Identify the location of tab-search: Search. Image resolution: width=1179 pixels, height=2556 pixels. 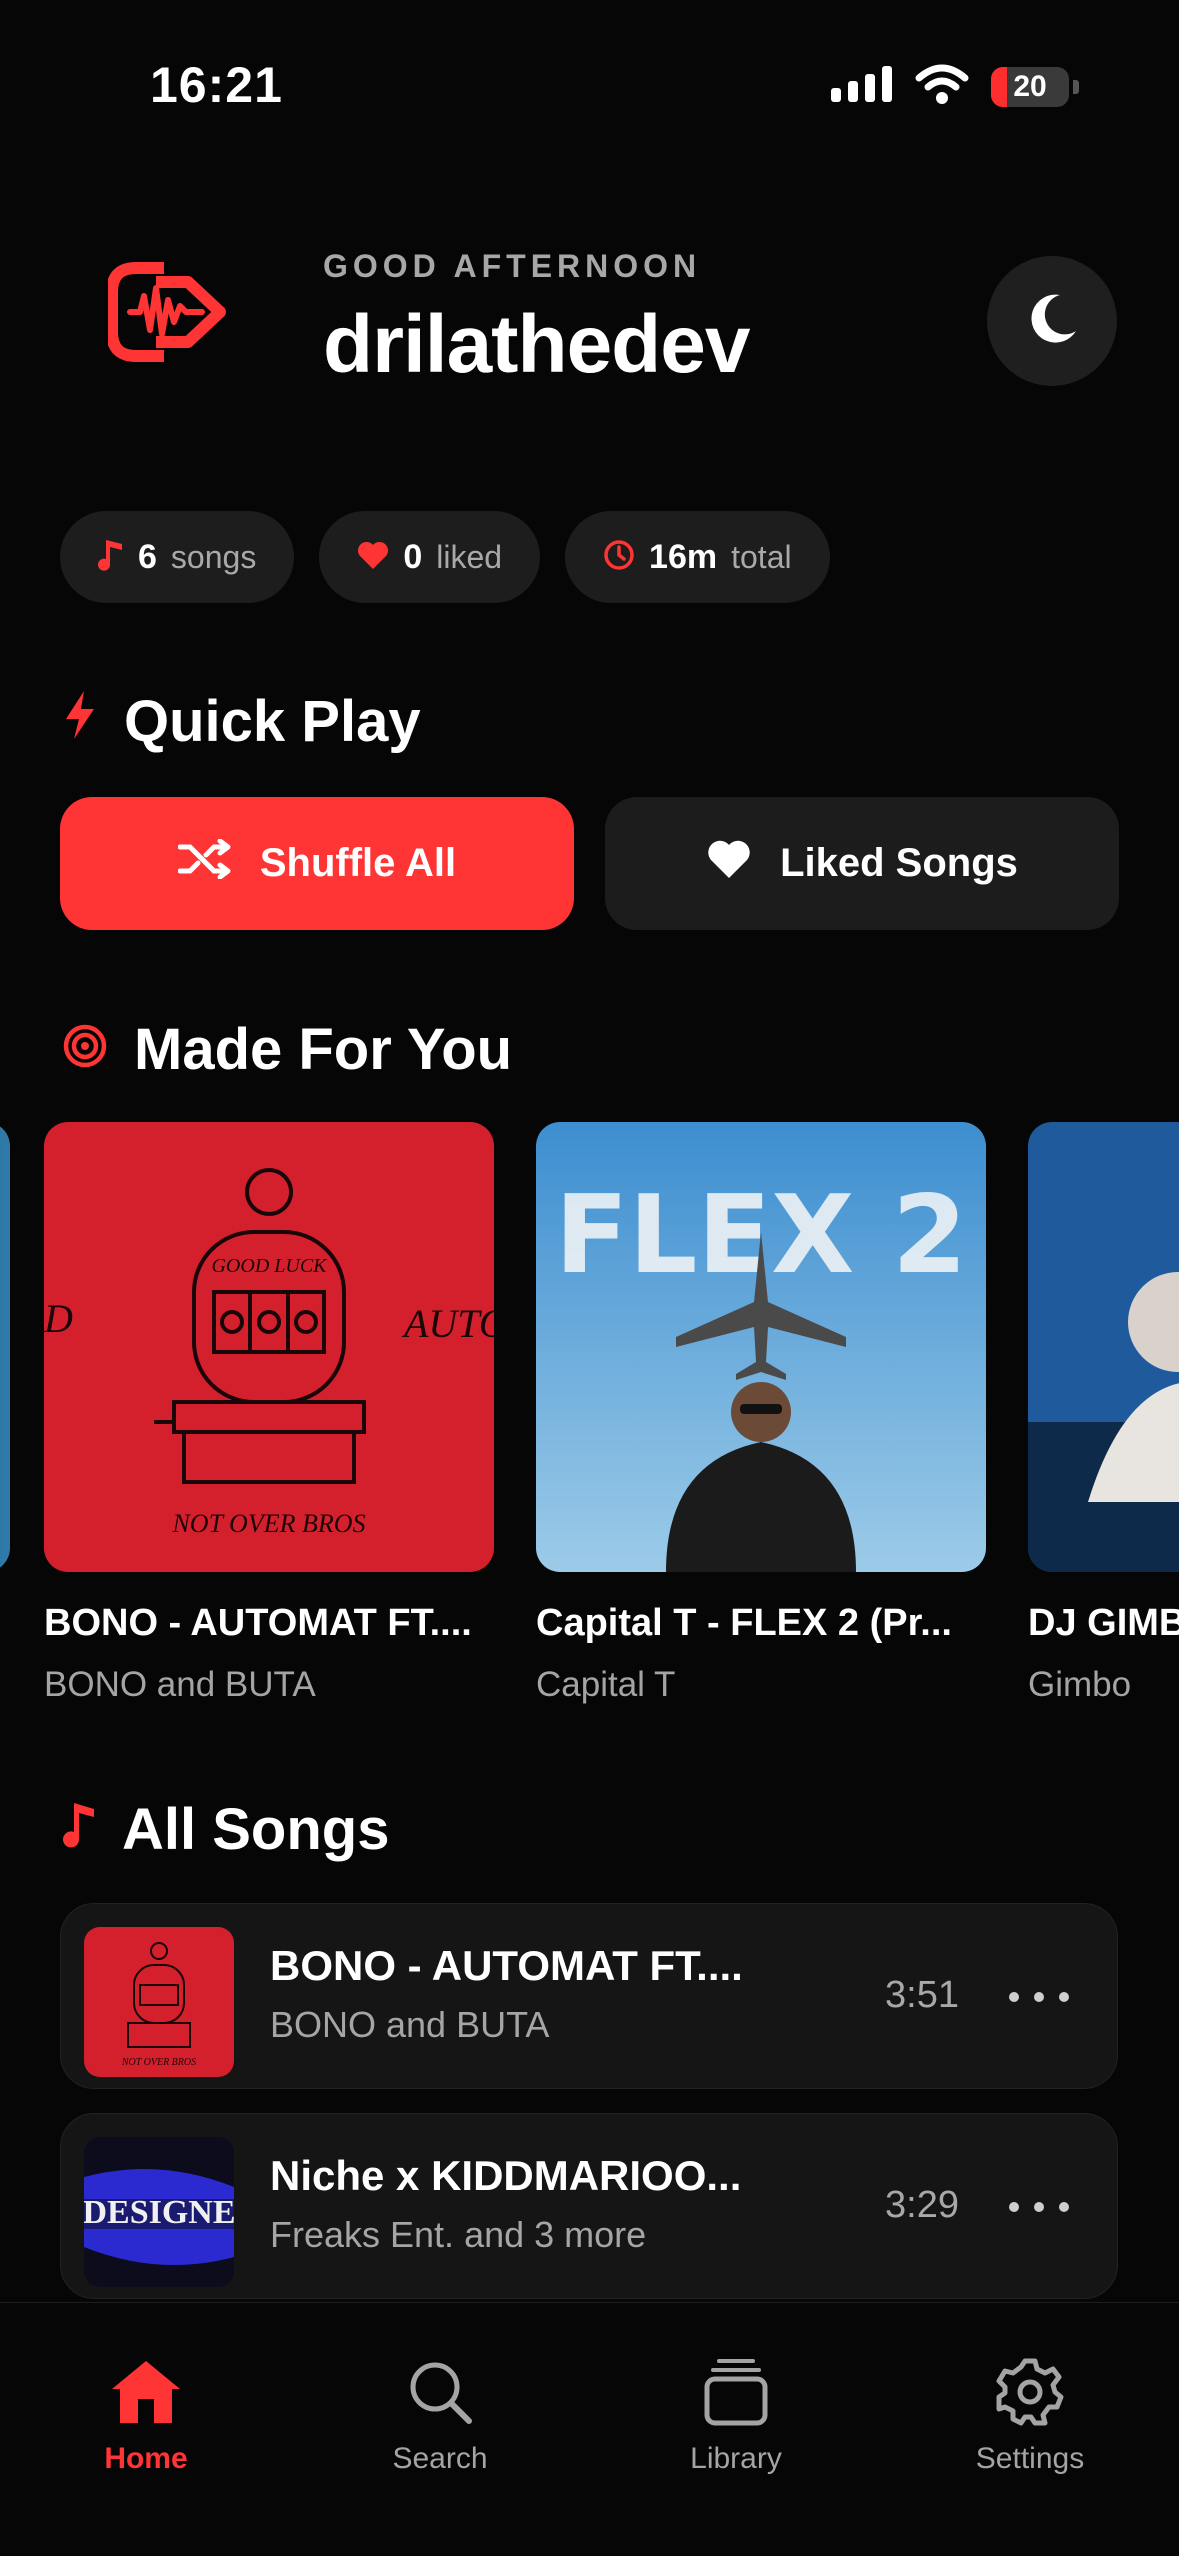
(440, 2416).